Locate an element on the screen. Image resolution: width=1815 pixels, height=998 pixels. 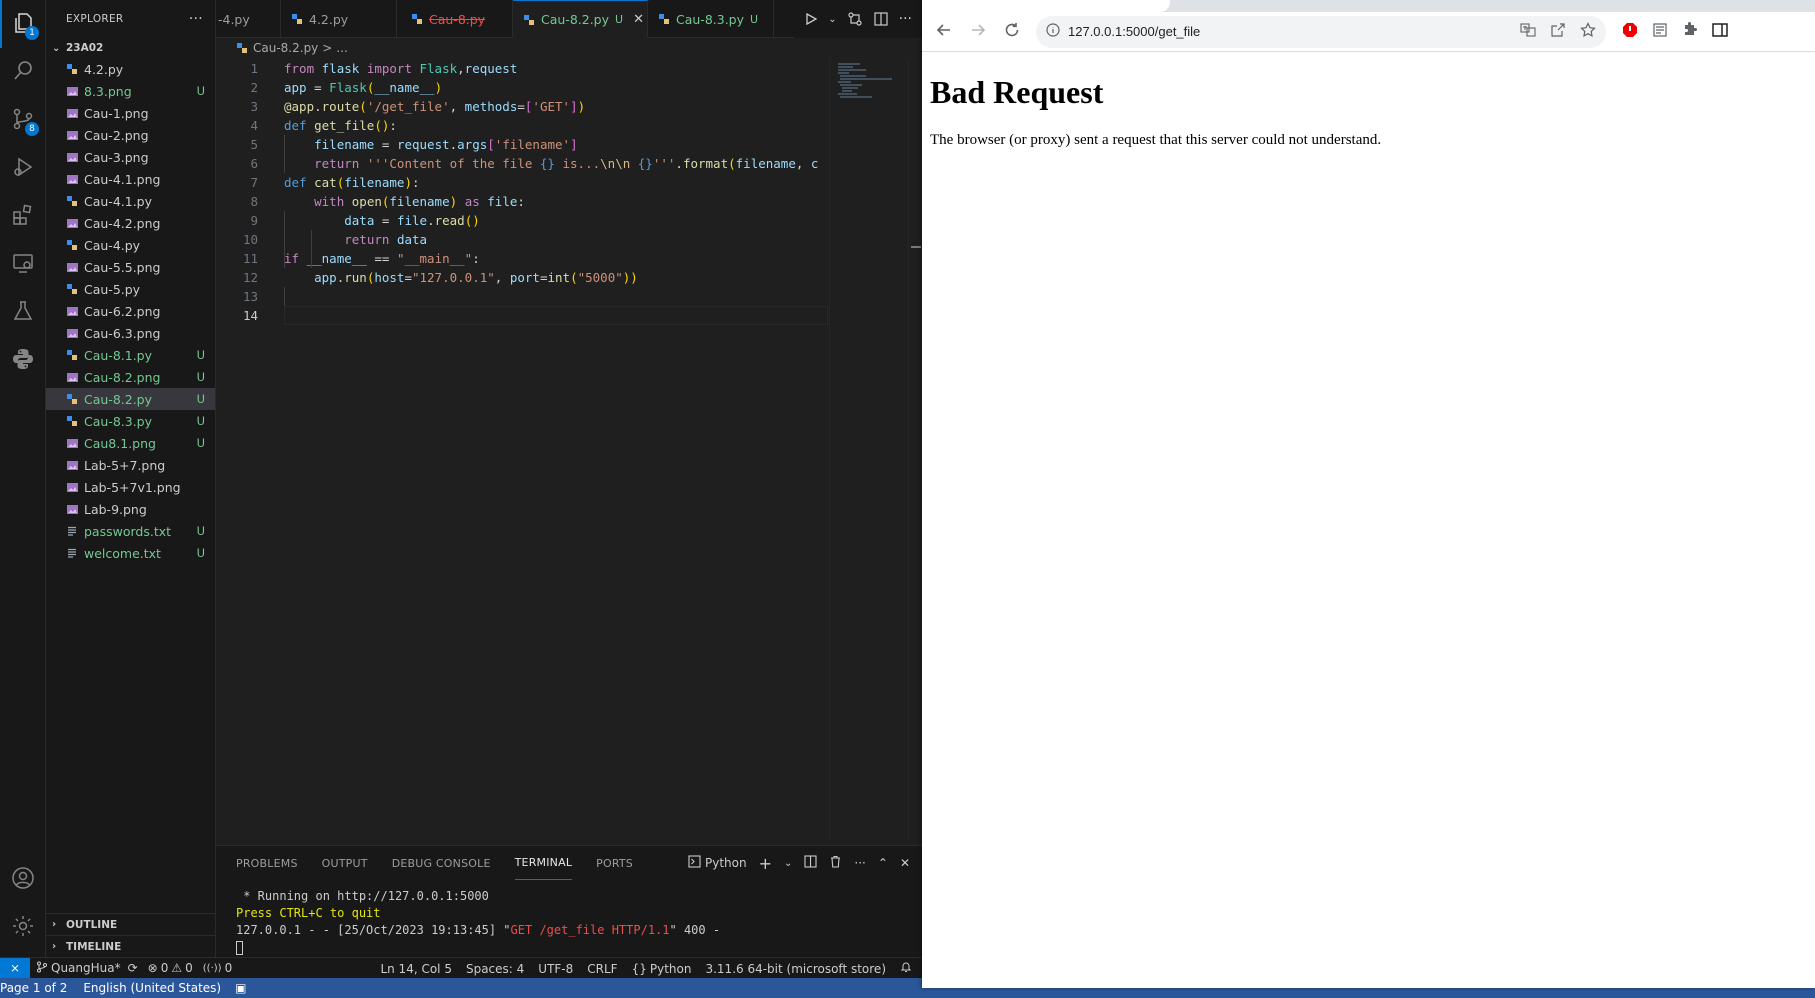
panel-tab-debug-console: DEBUG CONSOLE is located at coordinates (441, 863).